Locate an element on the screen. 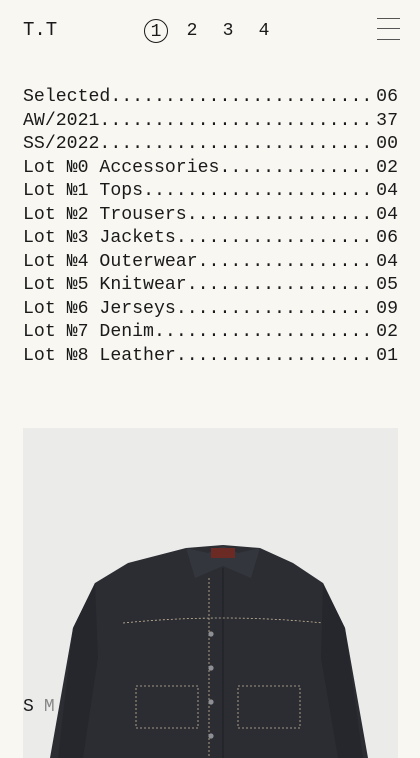  index-item-lot2-trousers: Lot №2 Trousers 04 is located at coordinates (210, 216).